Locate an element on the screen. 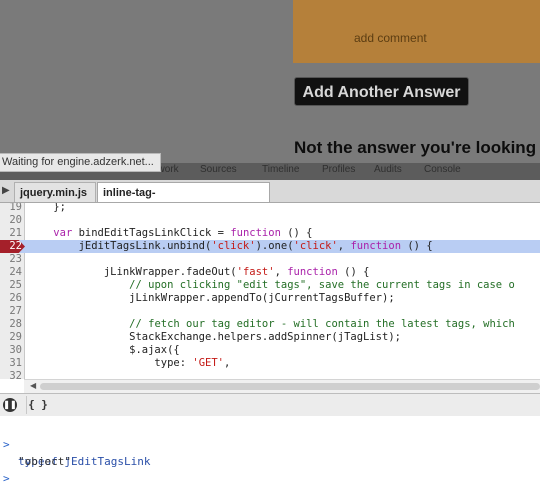 This screenshot has height=504, width=540. scrollbar-thumb is located at coordinates (290, 386).